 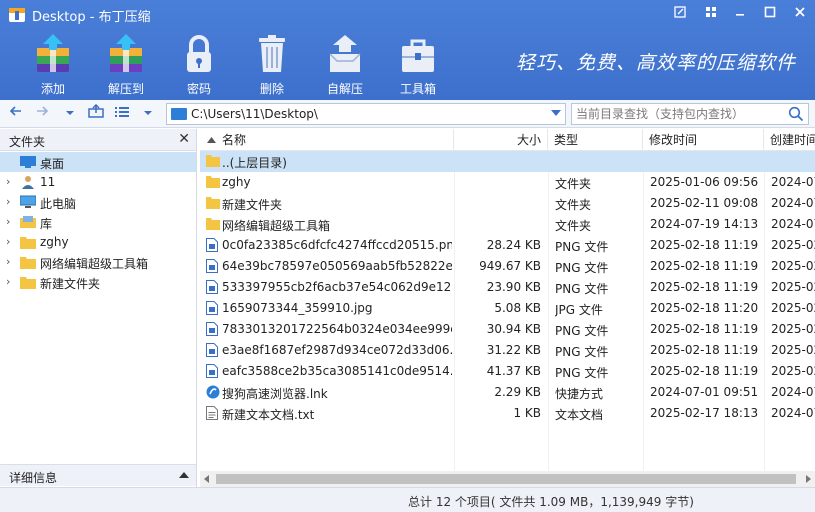 I want to click on path-dropdown-icon, so click(x=556, y=113).